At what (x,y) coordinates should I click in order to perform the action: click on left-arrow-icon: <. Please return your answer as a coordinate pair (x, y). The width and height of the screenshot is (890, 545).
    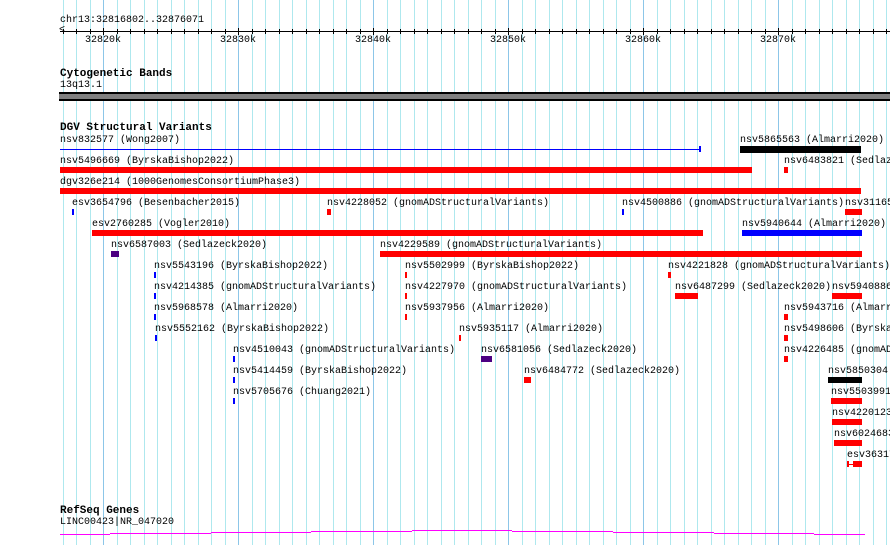
    Looking at the image, I should click on (62, 30).